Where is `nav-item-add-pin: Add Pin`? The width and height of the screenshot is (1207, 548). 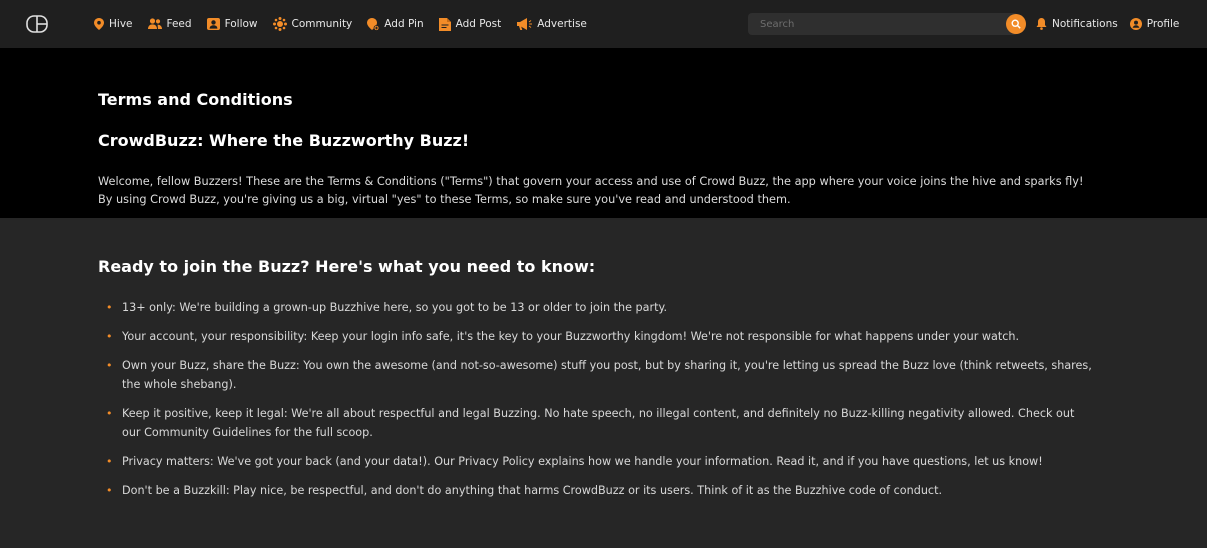 nav-item-add-pin: Add Pin is located at coordinates (395, 24).